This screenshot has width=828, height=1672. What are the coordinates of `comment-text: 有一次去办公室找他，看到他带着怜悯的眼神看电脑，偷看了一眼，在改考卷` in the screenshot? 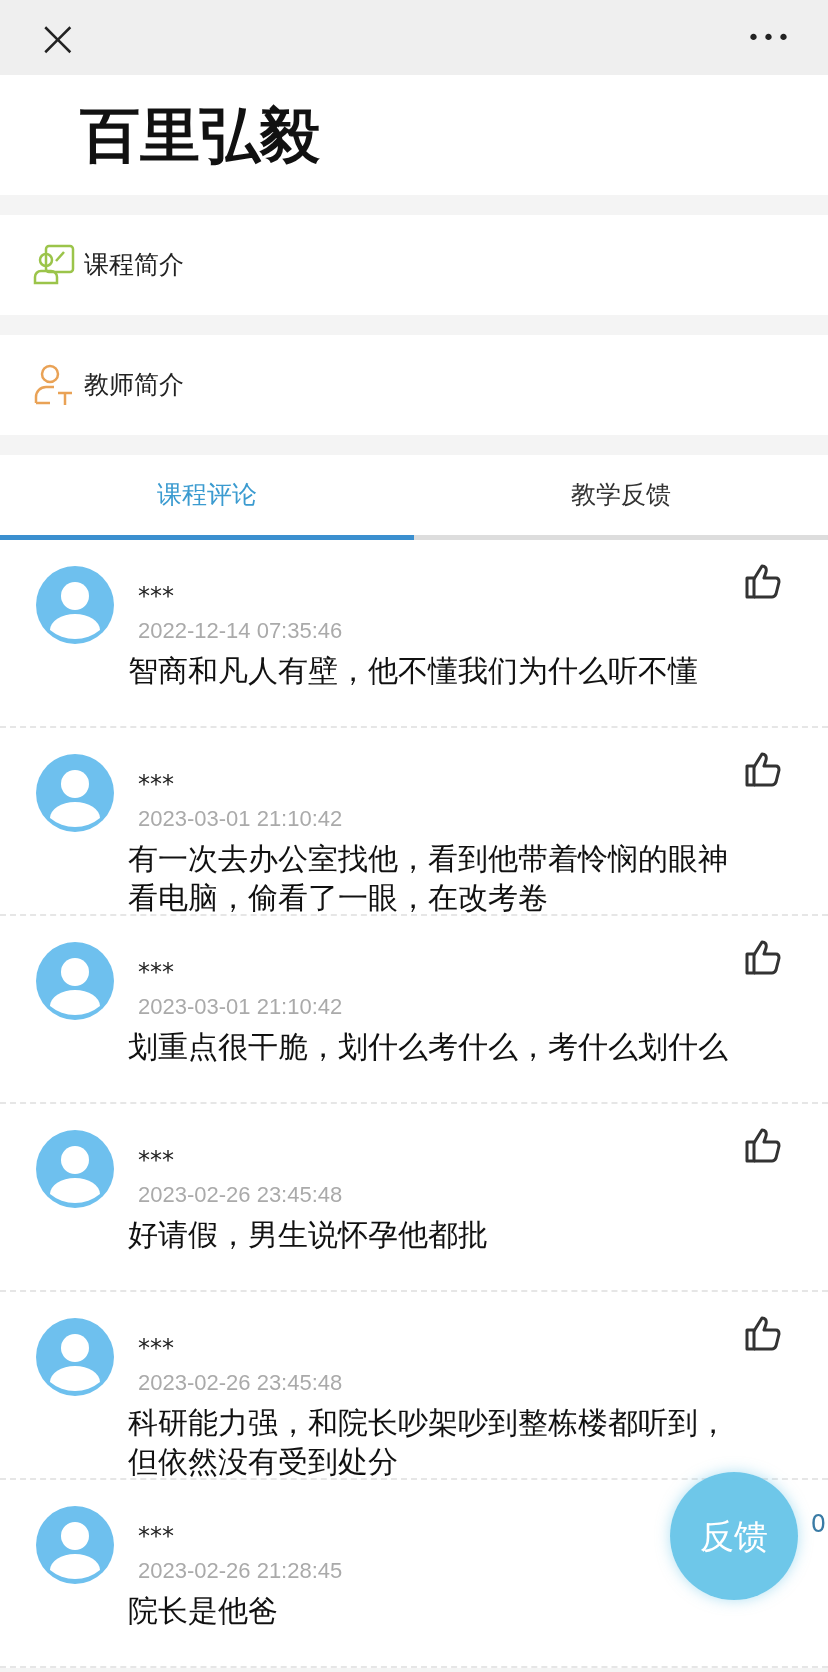 It's located at (428, 878).